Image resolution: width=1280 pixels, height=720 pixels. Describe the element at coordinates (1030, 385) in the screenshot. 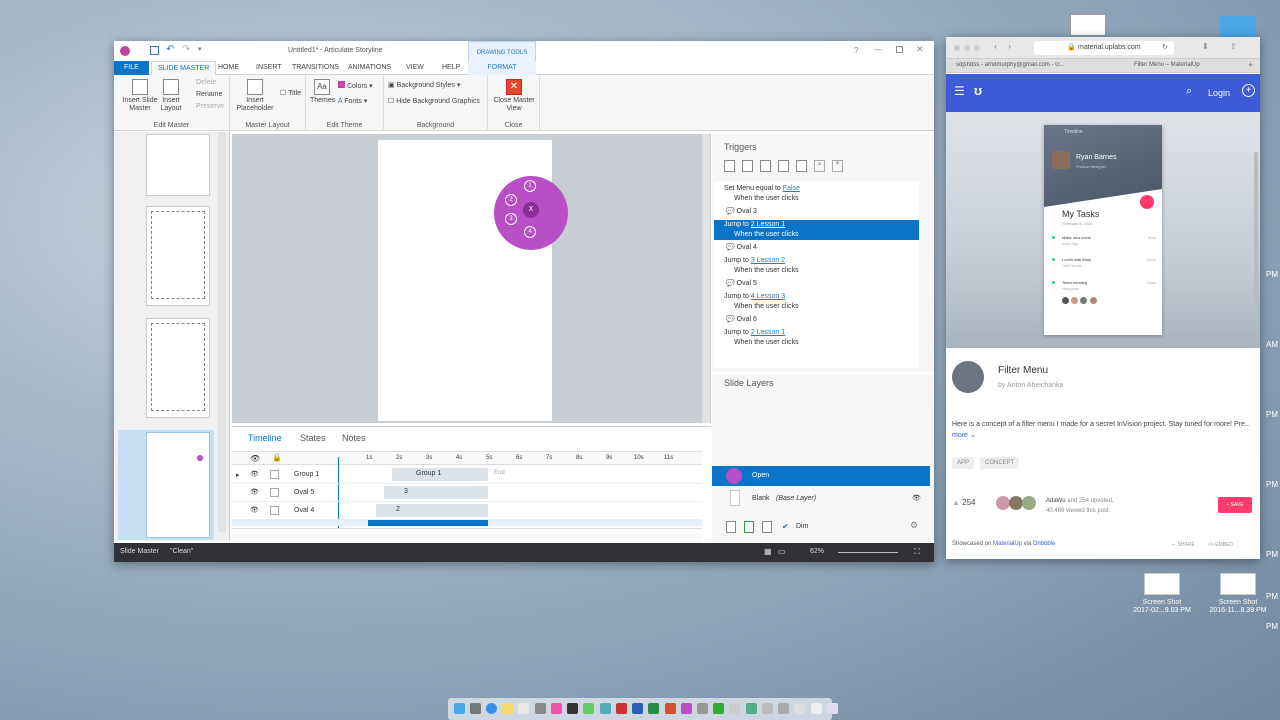

I see `post-author: by Anton Aheichanka` at that location.